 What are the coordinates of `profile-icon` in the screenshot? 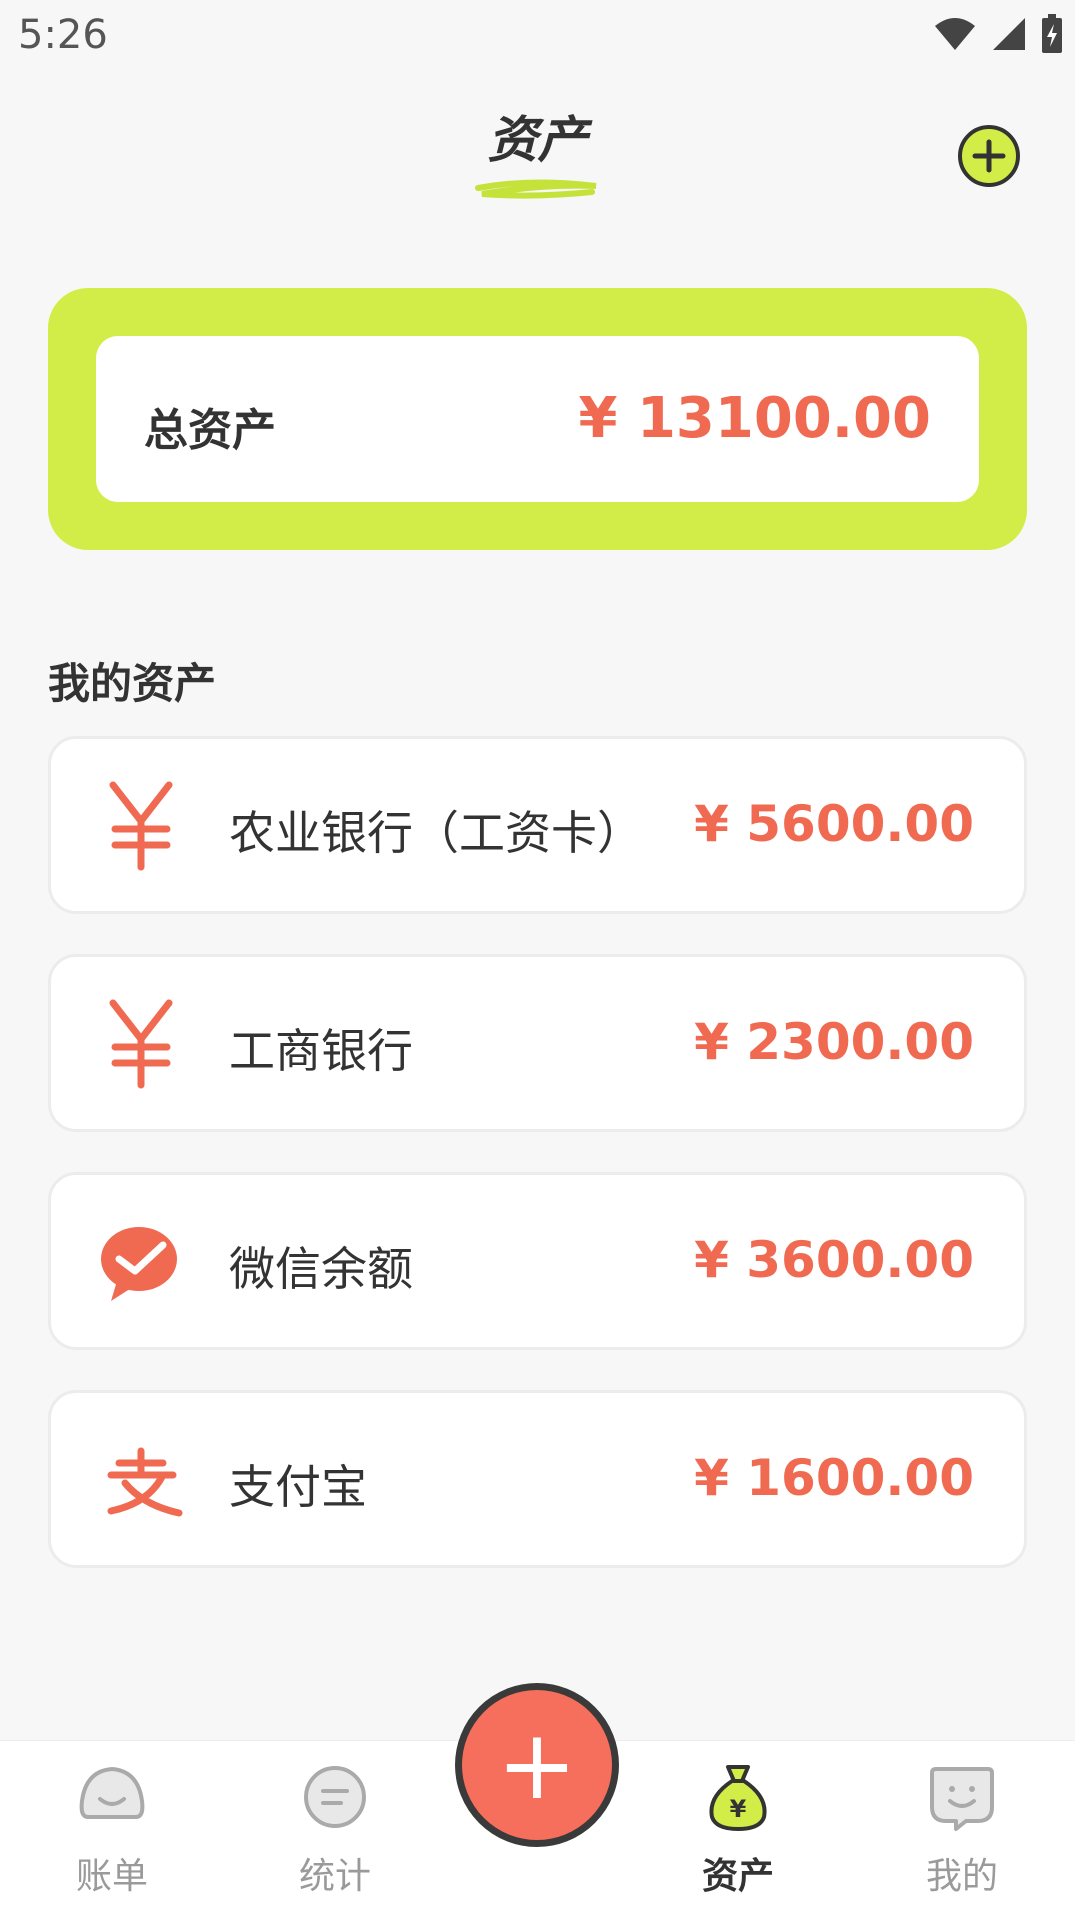 It's located at (962, 1799).